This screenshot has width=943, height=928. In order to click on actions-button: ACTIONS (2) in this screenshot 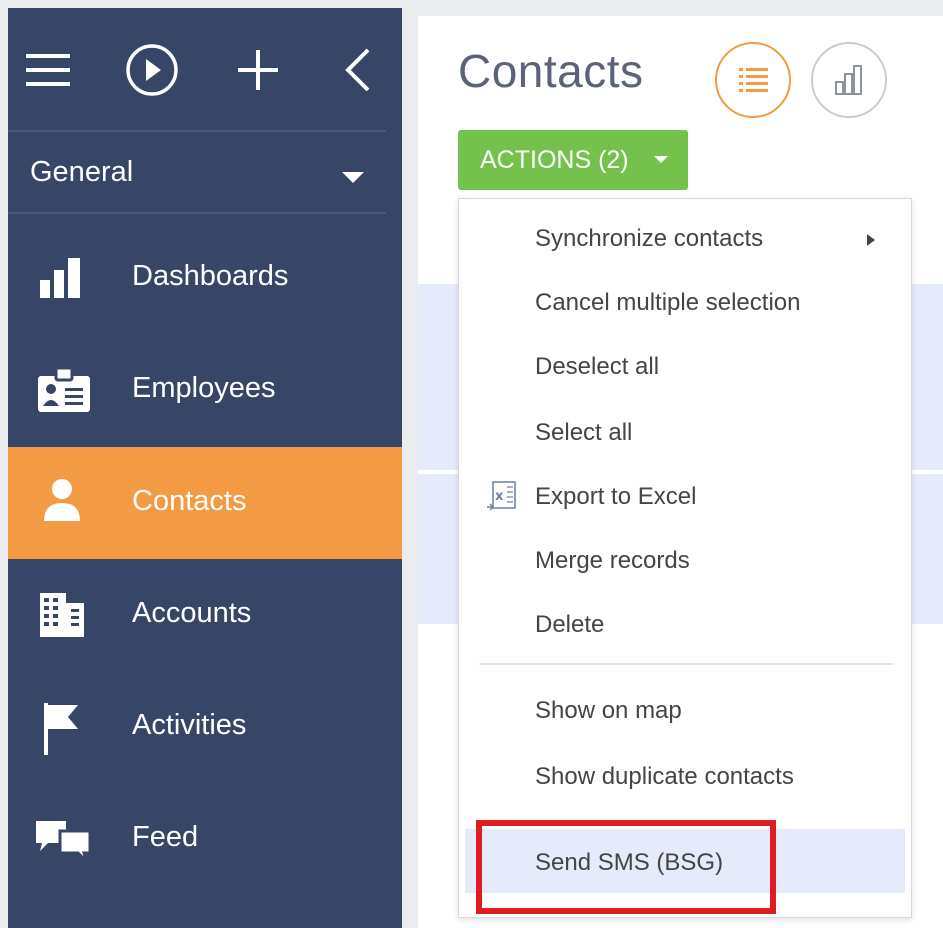, I will do `click(573, 160)`.